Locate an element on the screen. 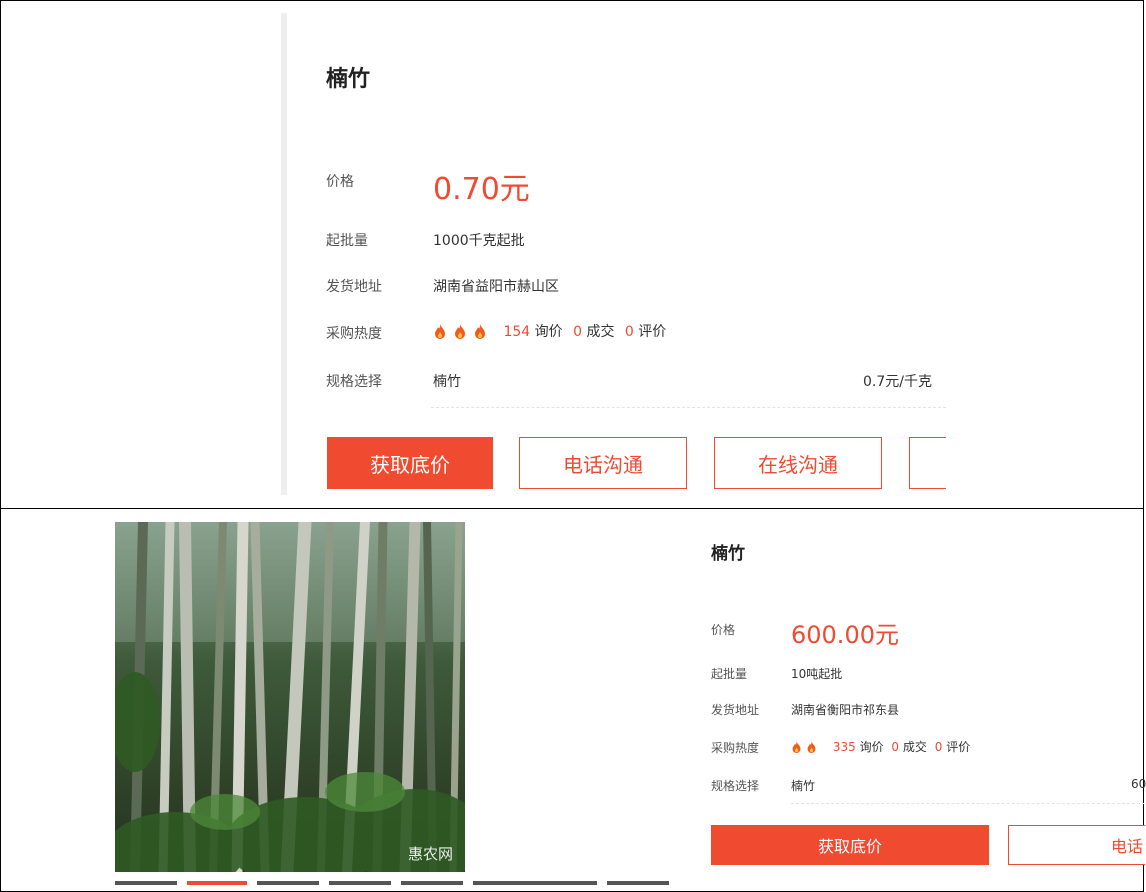 The height and width of the screenshot is (892, 1146). divider is located at coordinates (284, 254).